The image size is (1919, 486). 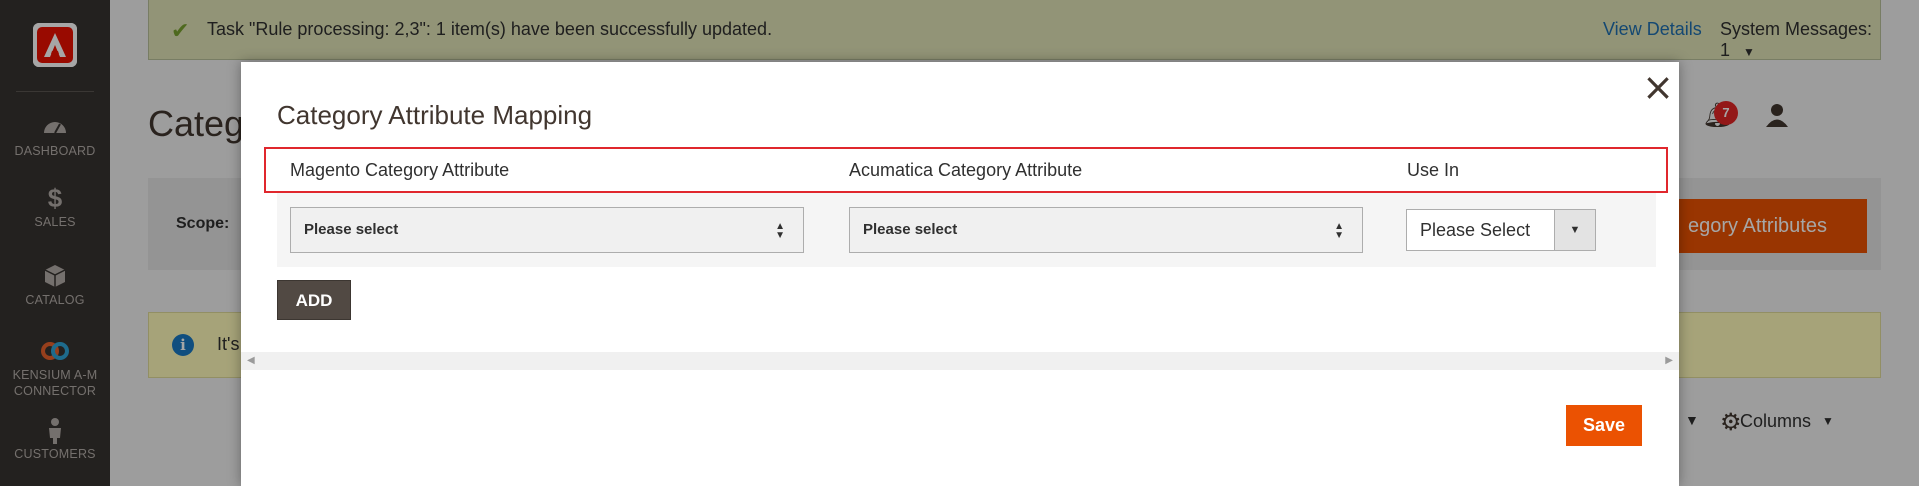 What do you see at coordinates (960, 361) in the screenshot?
I see `horizontal-scrollbar: ◀ ▶` at bounding box center [960, 361].